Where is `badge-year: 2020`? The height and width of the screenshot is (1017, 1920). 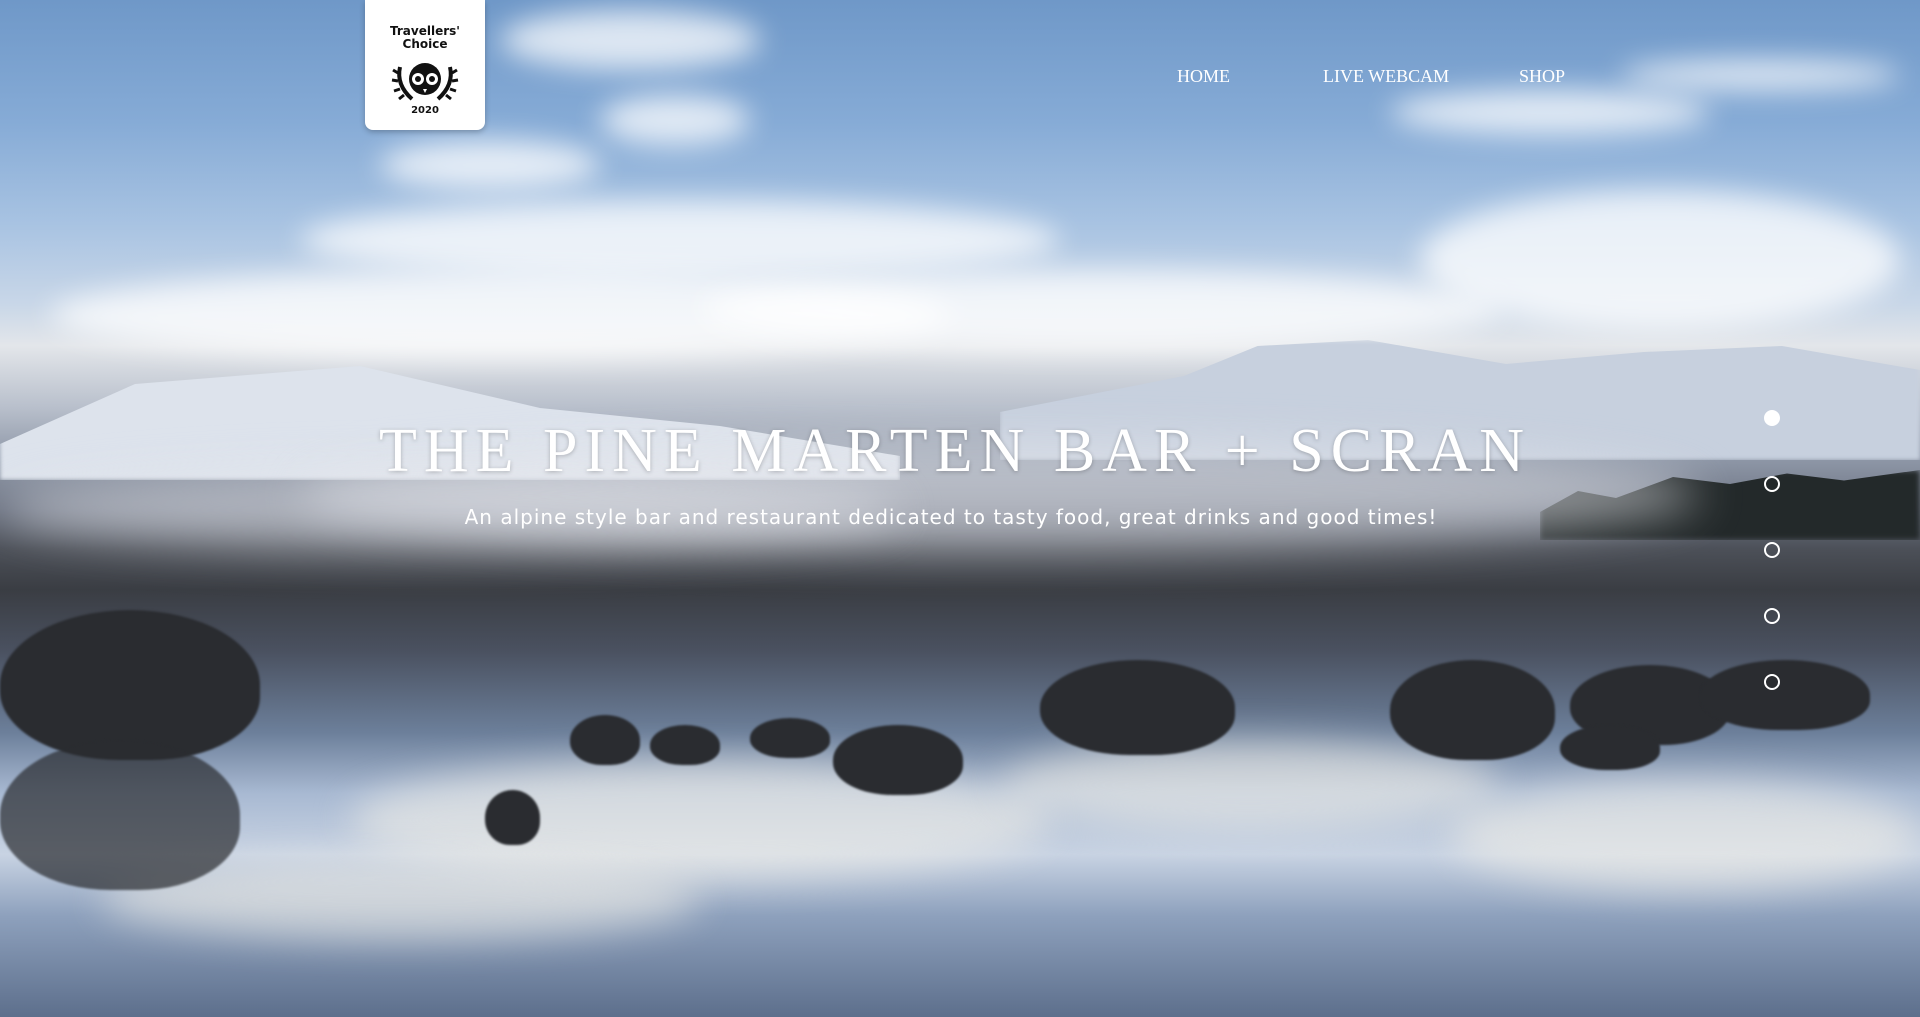 badge-year: 2020 is located at coordinates (425, 110).